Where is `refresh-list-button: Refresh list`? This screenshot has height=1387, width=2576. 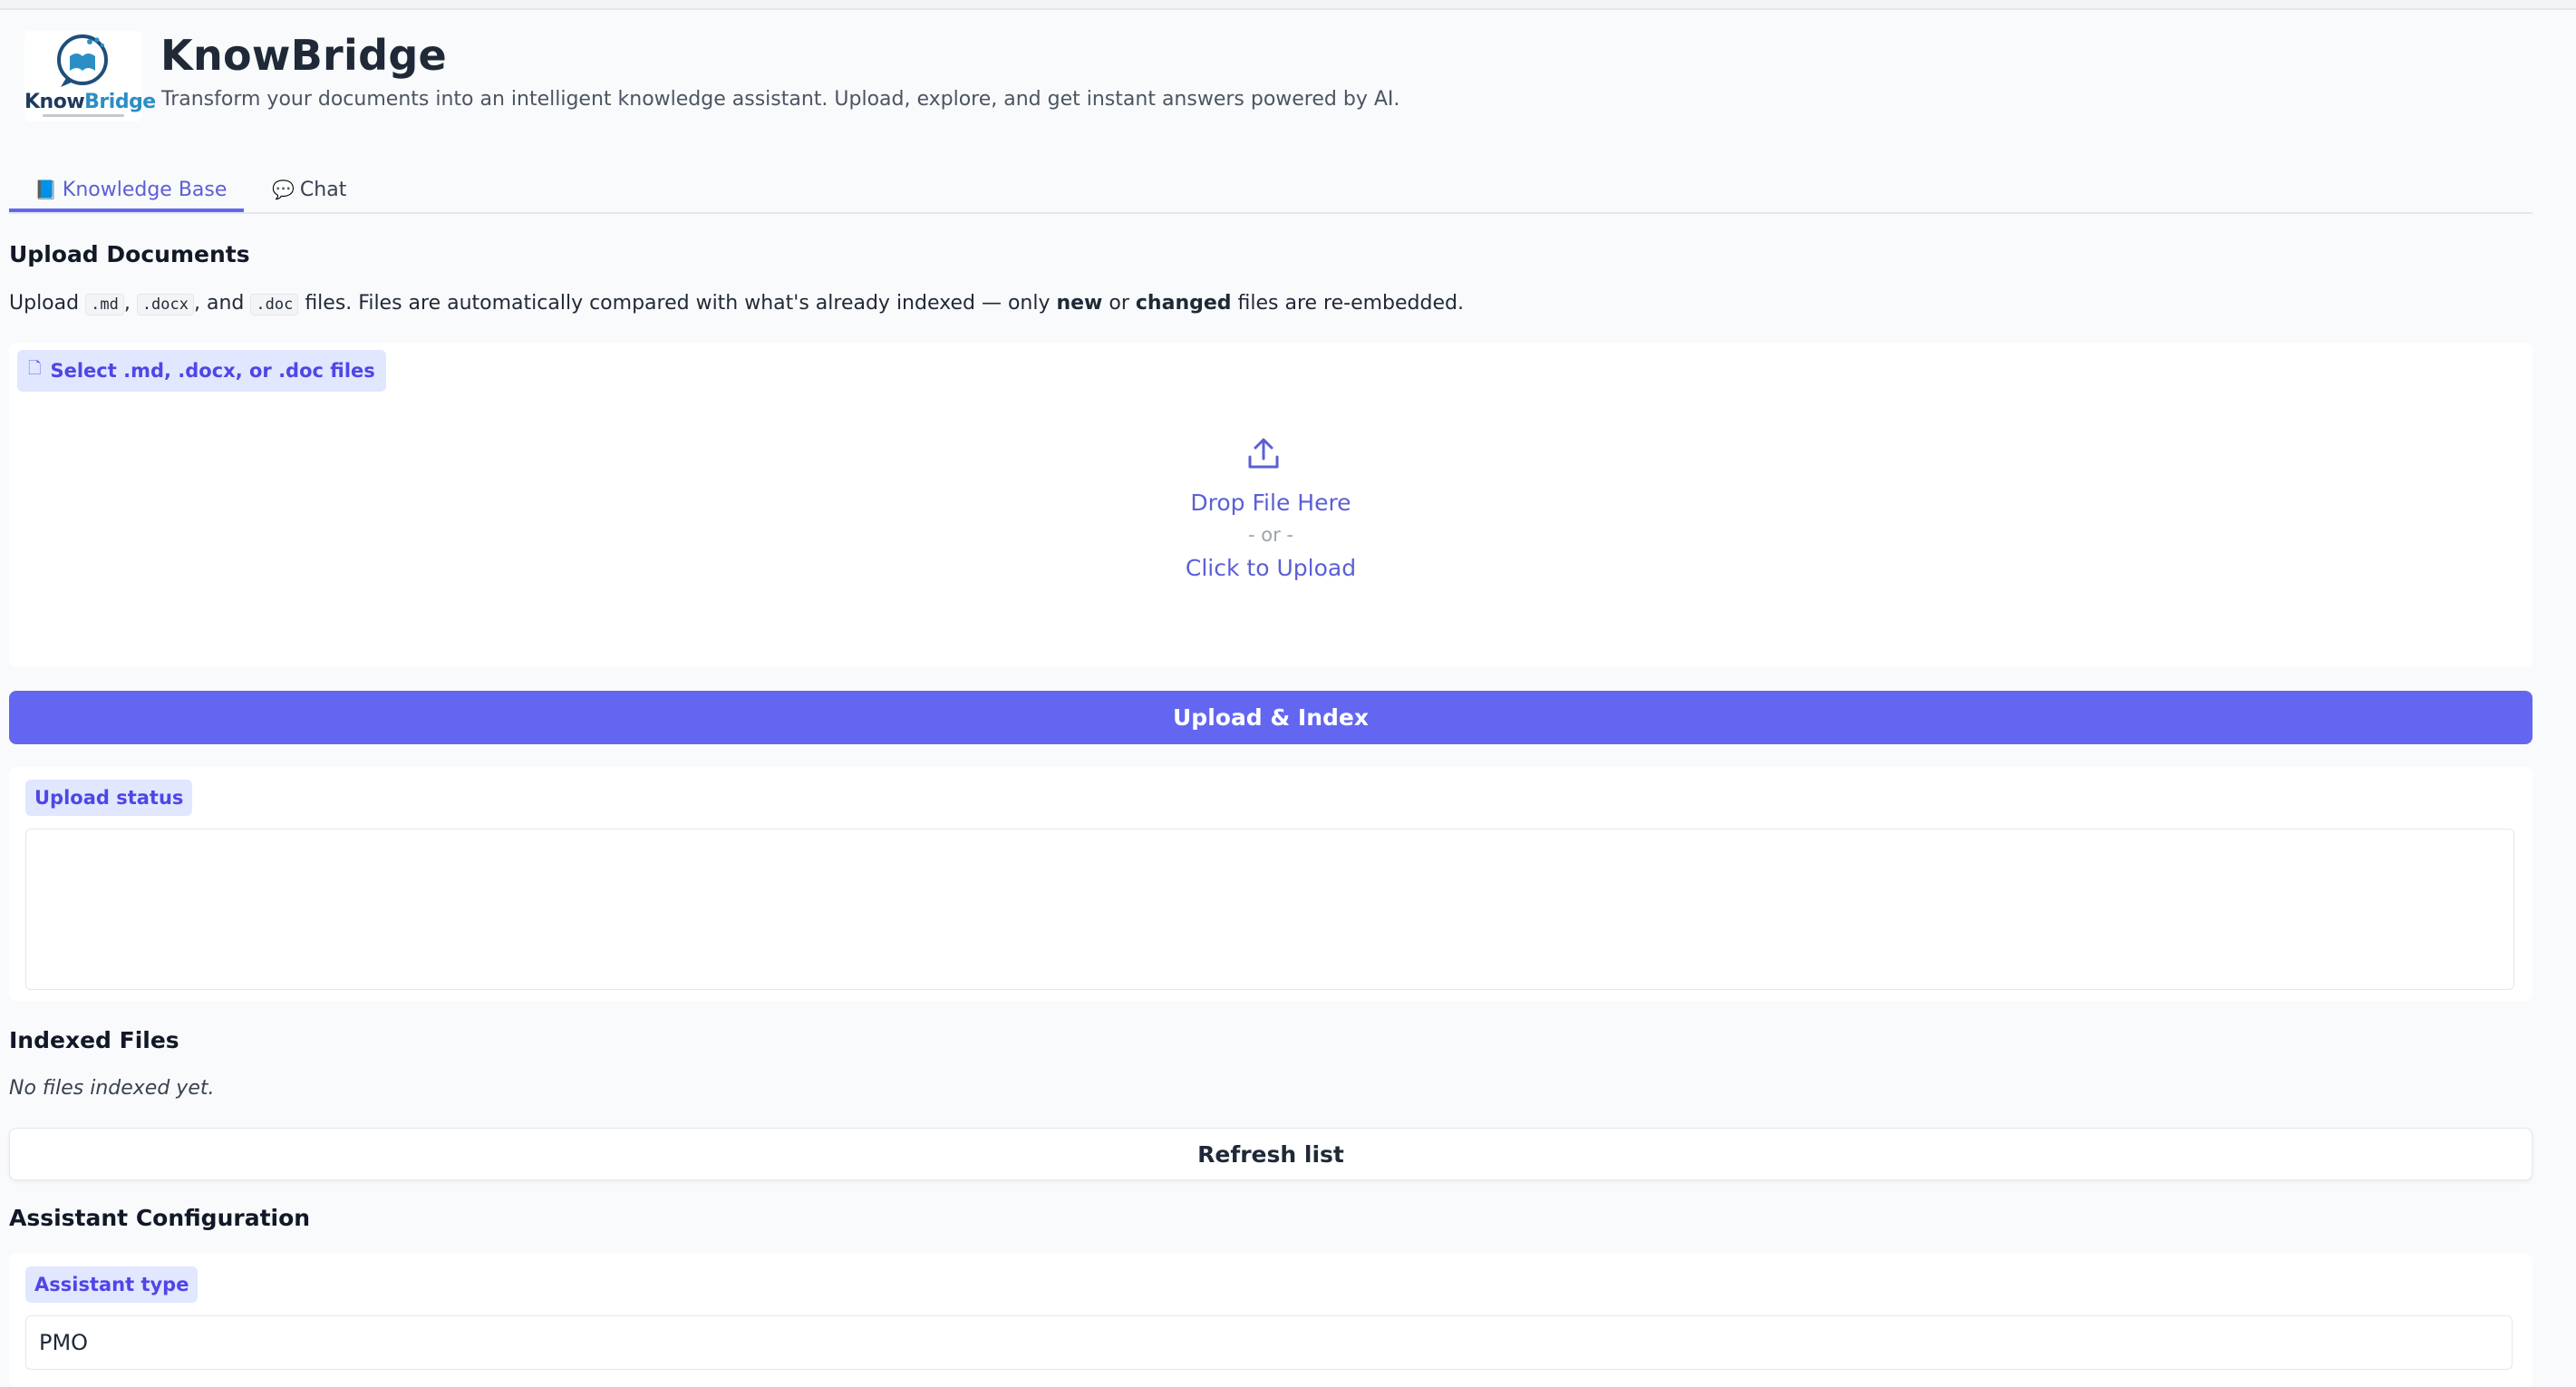
refresh-list-button: Refresh list is located at coordinates (1270, 1154).